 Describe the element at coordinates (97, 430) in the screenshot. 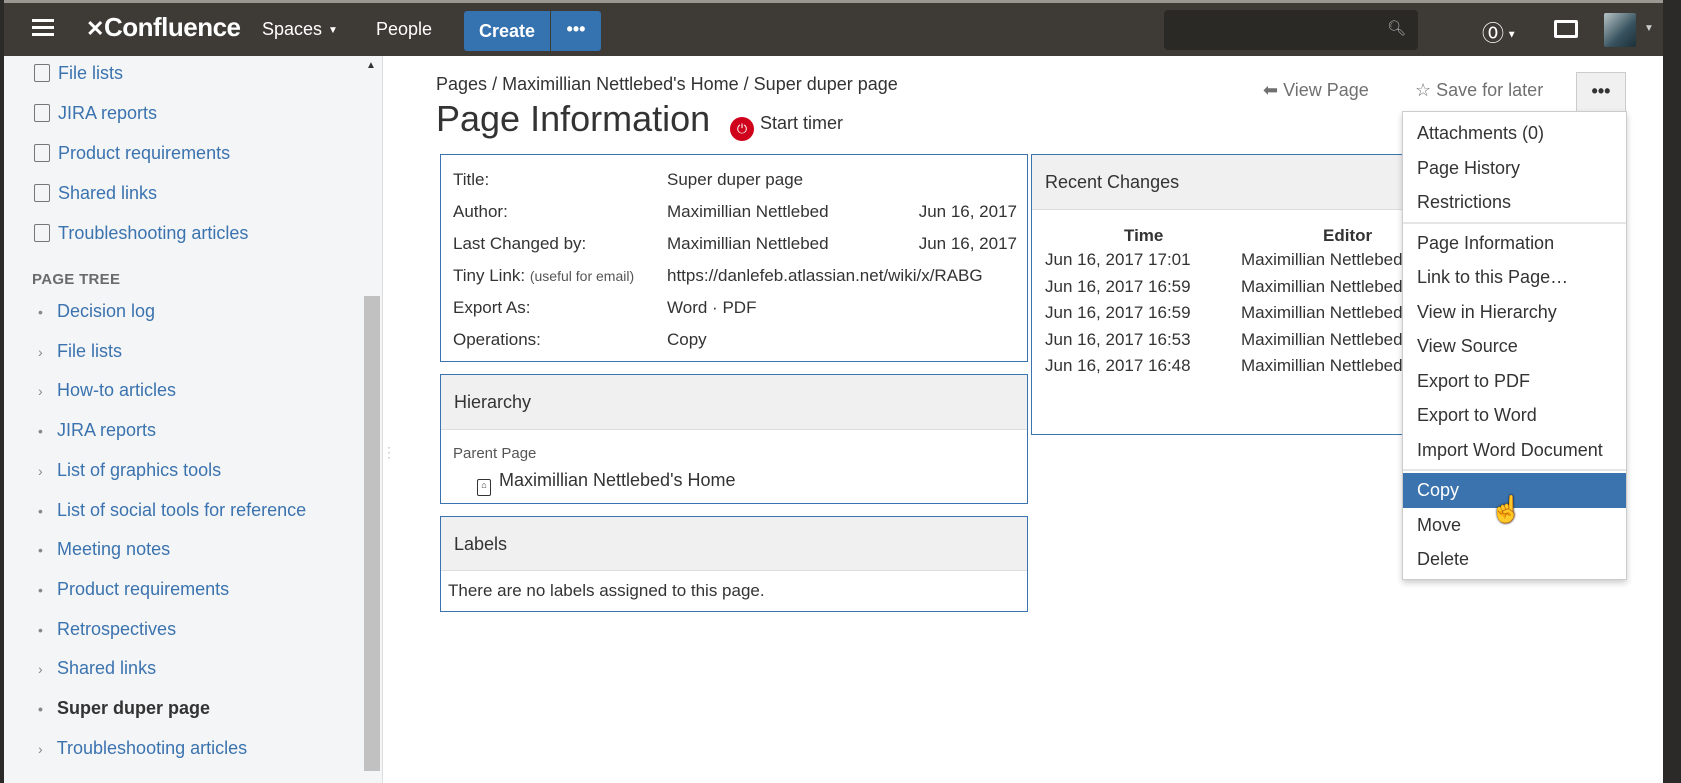

I see `page-tree-item: • JIRA reports` at that location.